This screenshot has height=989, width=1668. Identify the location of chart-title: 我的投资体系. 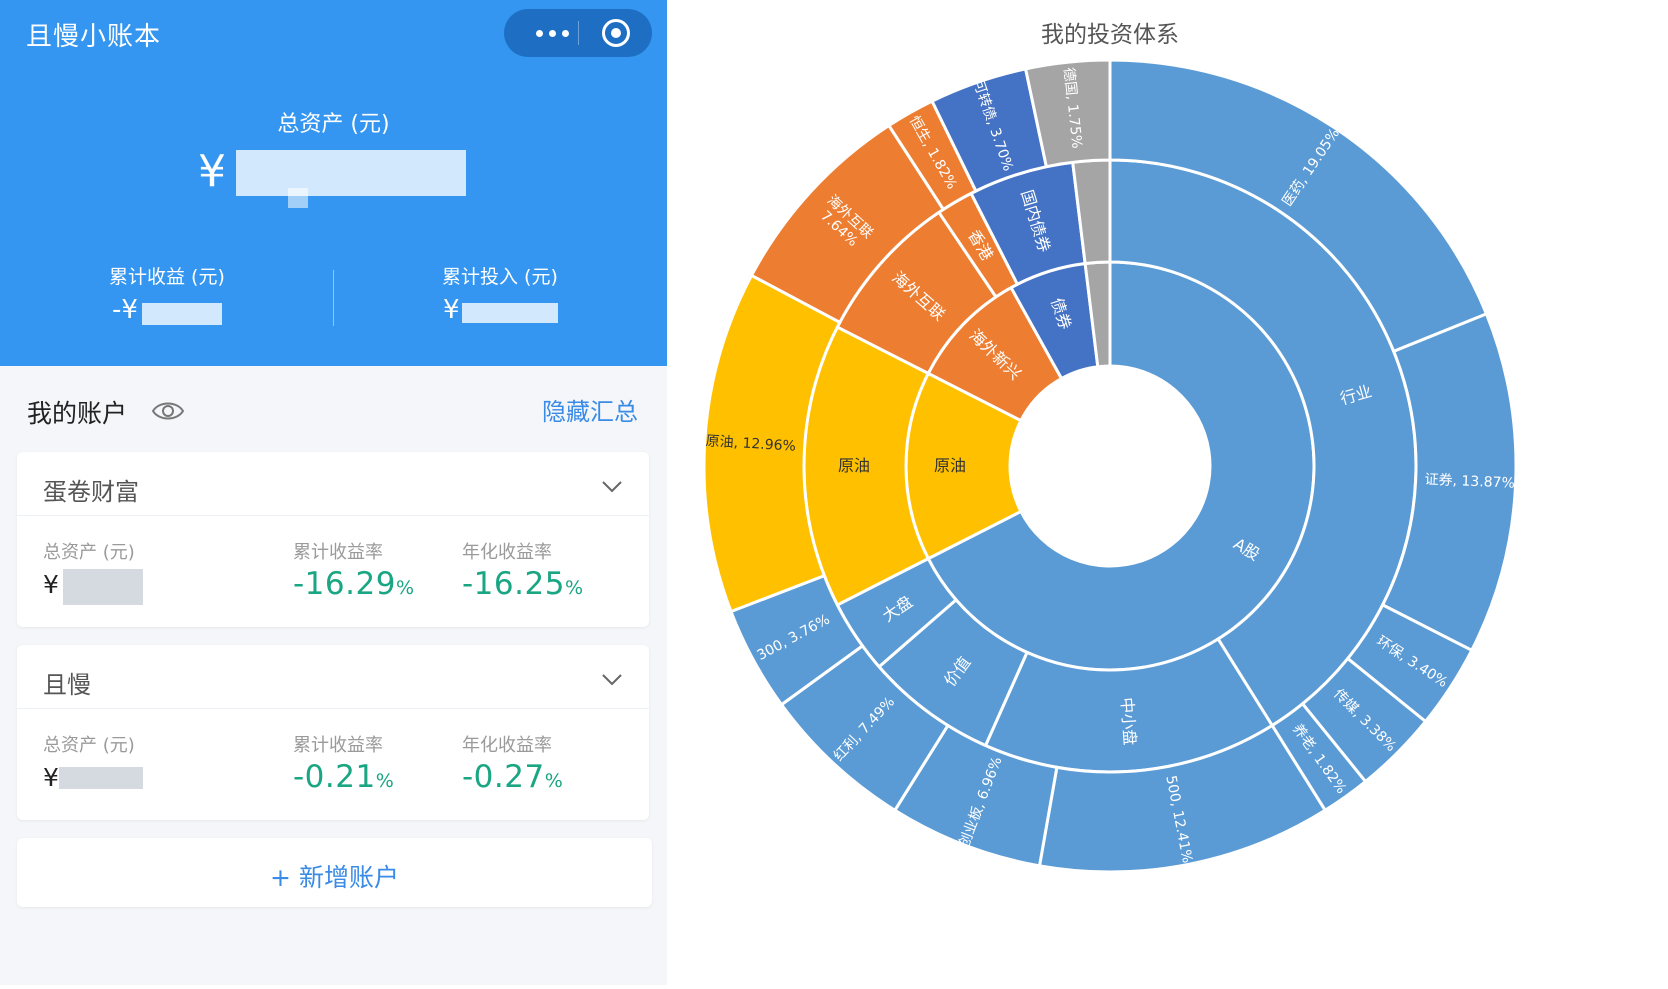
(1110, 35).